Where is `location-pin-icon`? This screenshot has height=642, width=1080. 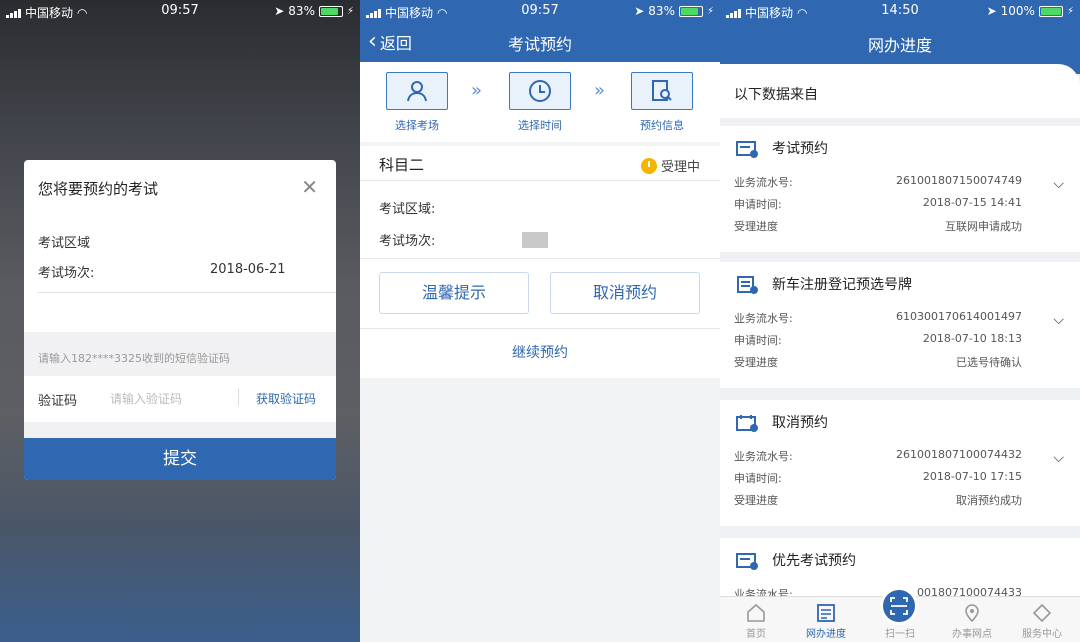 location-pin-icon is located at coordinates (972, 613).